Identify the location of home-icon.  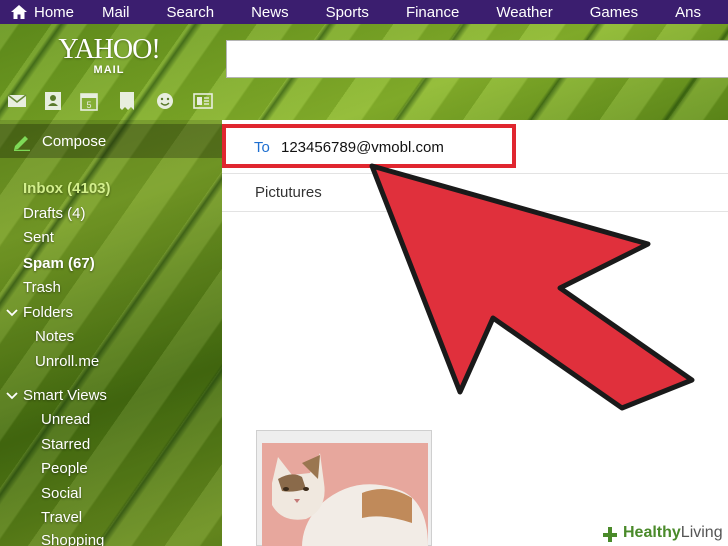
(19, 12).